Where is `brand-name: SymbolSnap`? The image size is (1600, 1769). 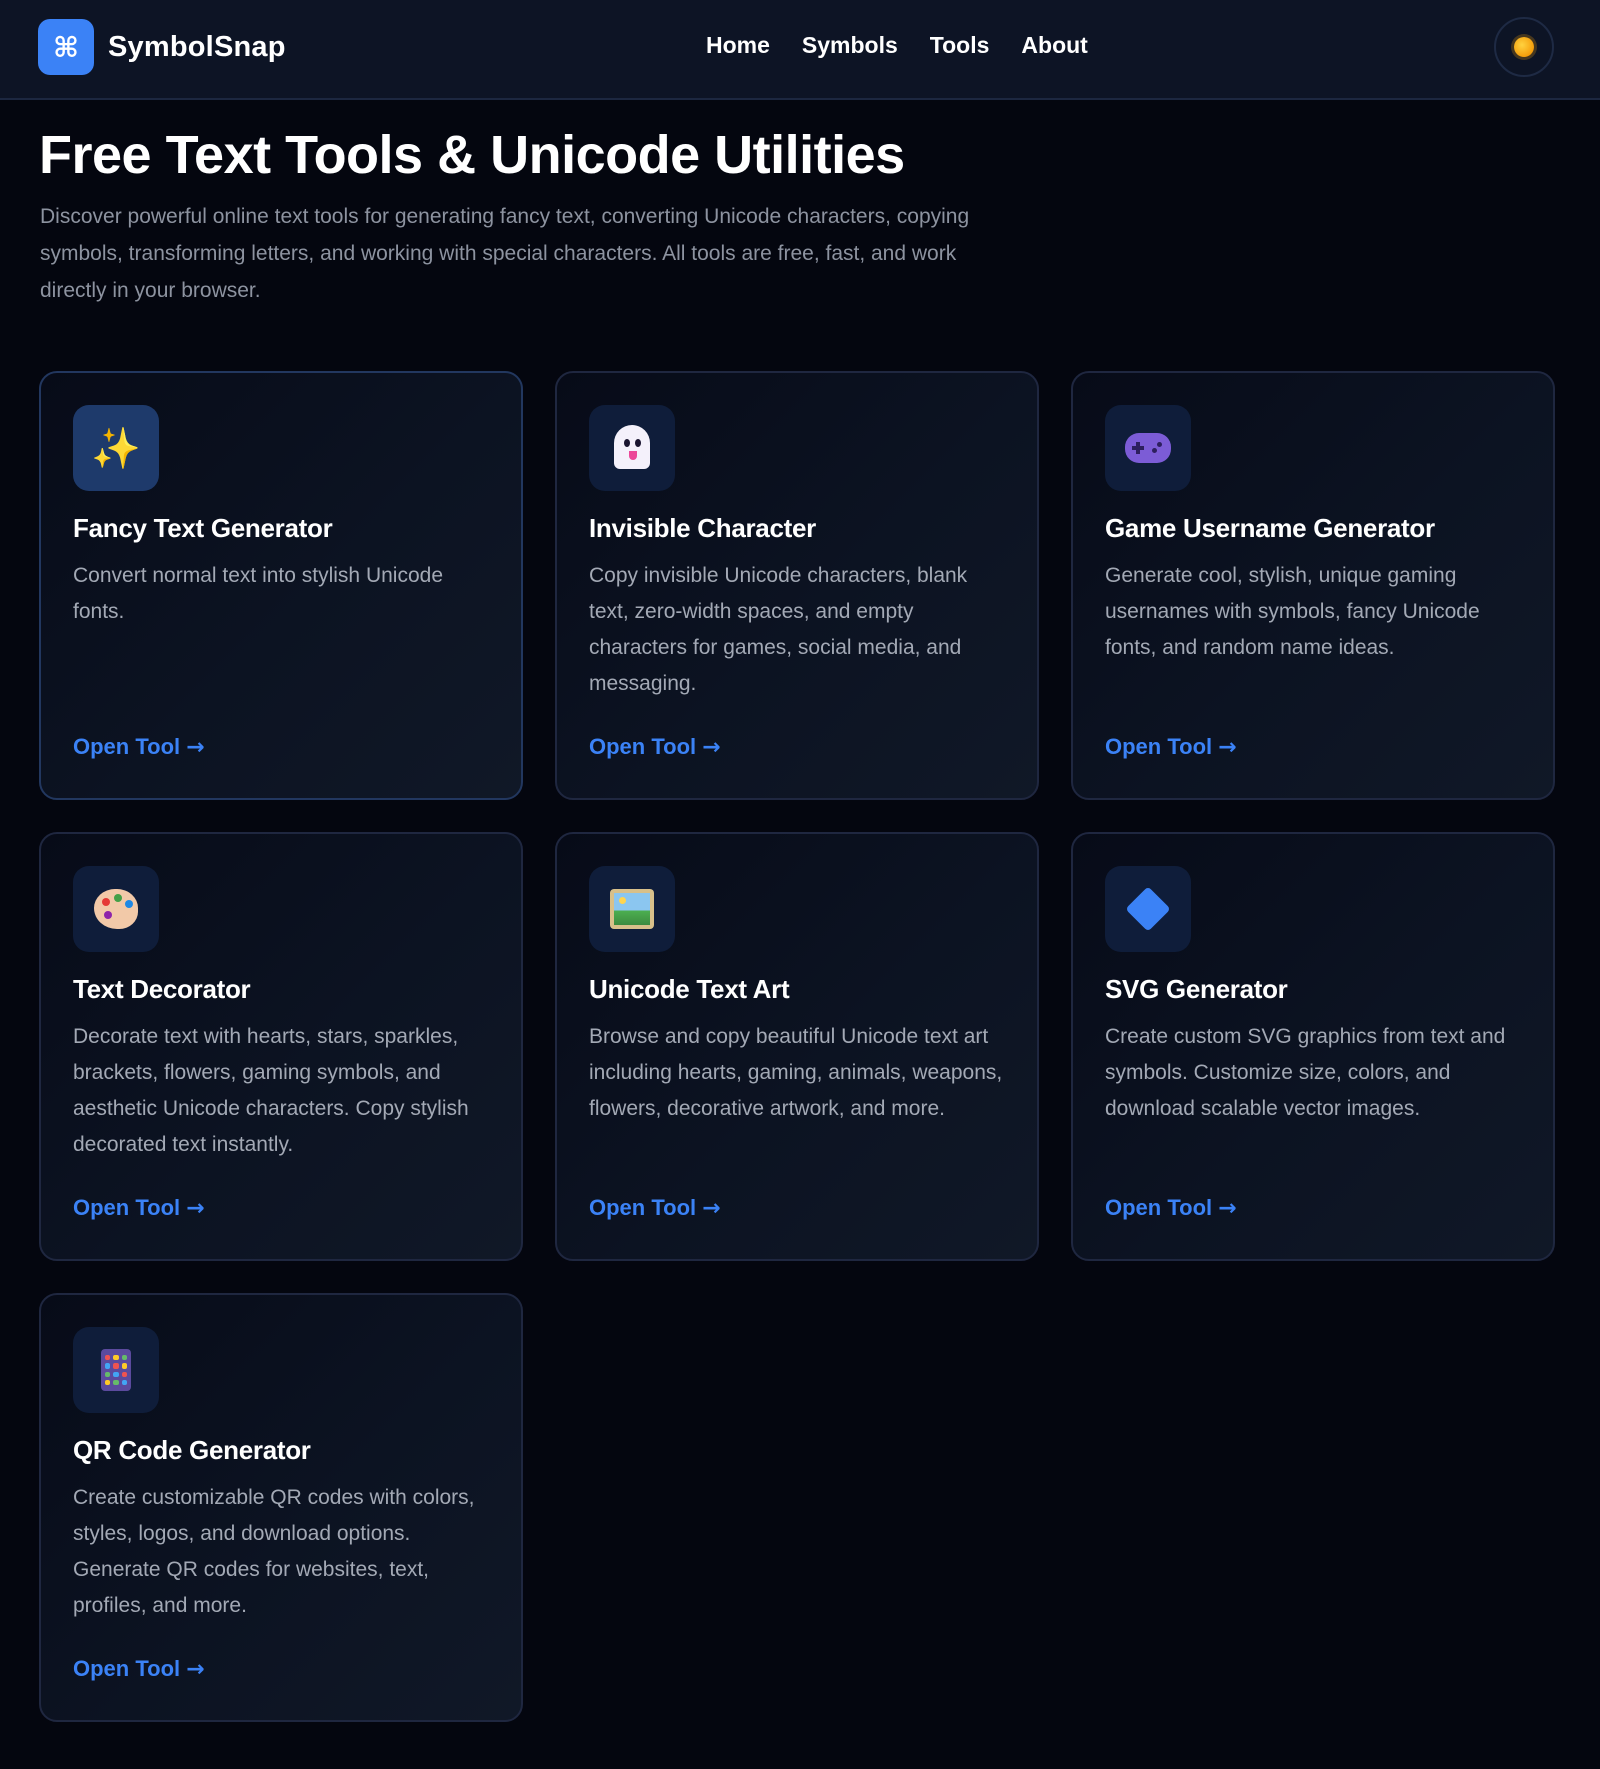
brand-name: SymbolSnap is located at coordinates (197, 46).